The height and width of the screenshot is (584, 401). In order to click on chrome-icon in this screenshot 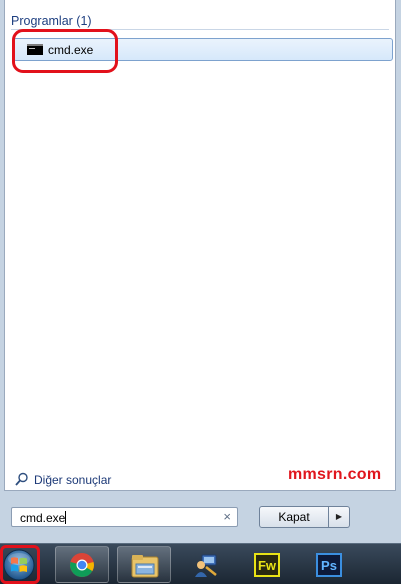, I will do `click(82, 565)`.